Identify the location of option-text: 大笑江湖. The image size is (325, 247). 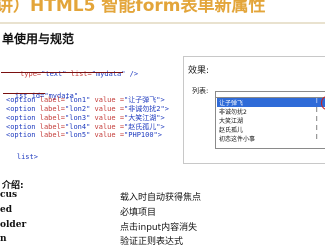
(231, 121).